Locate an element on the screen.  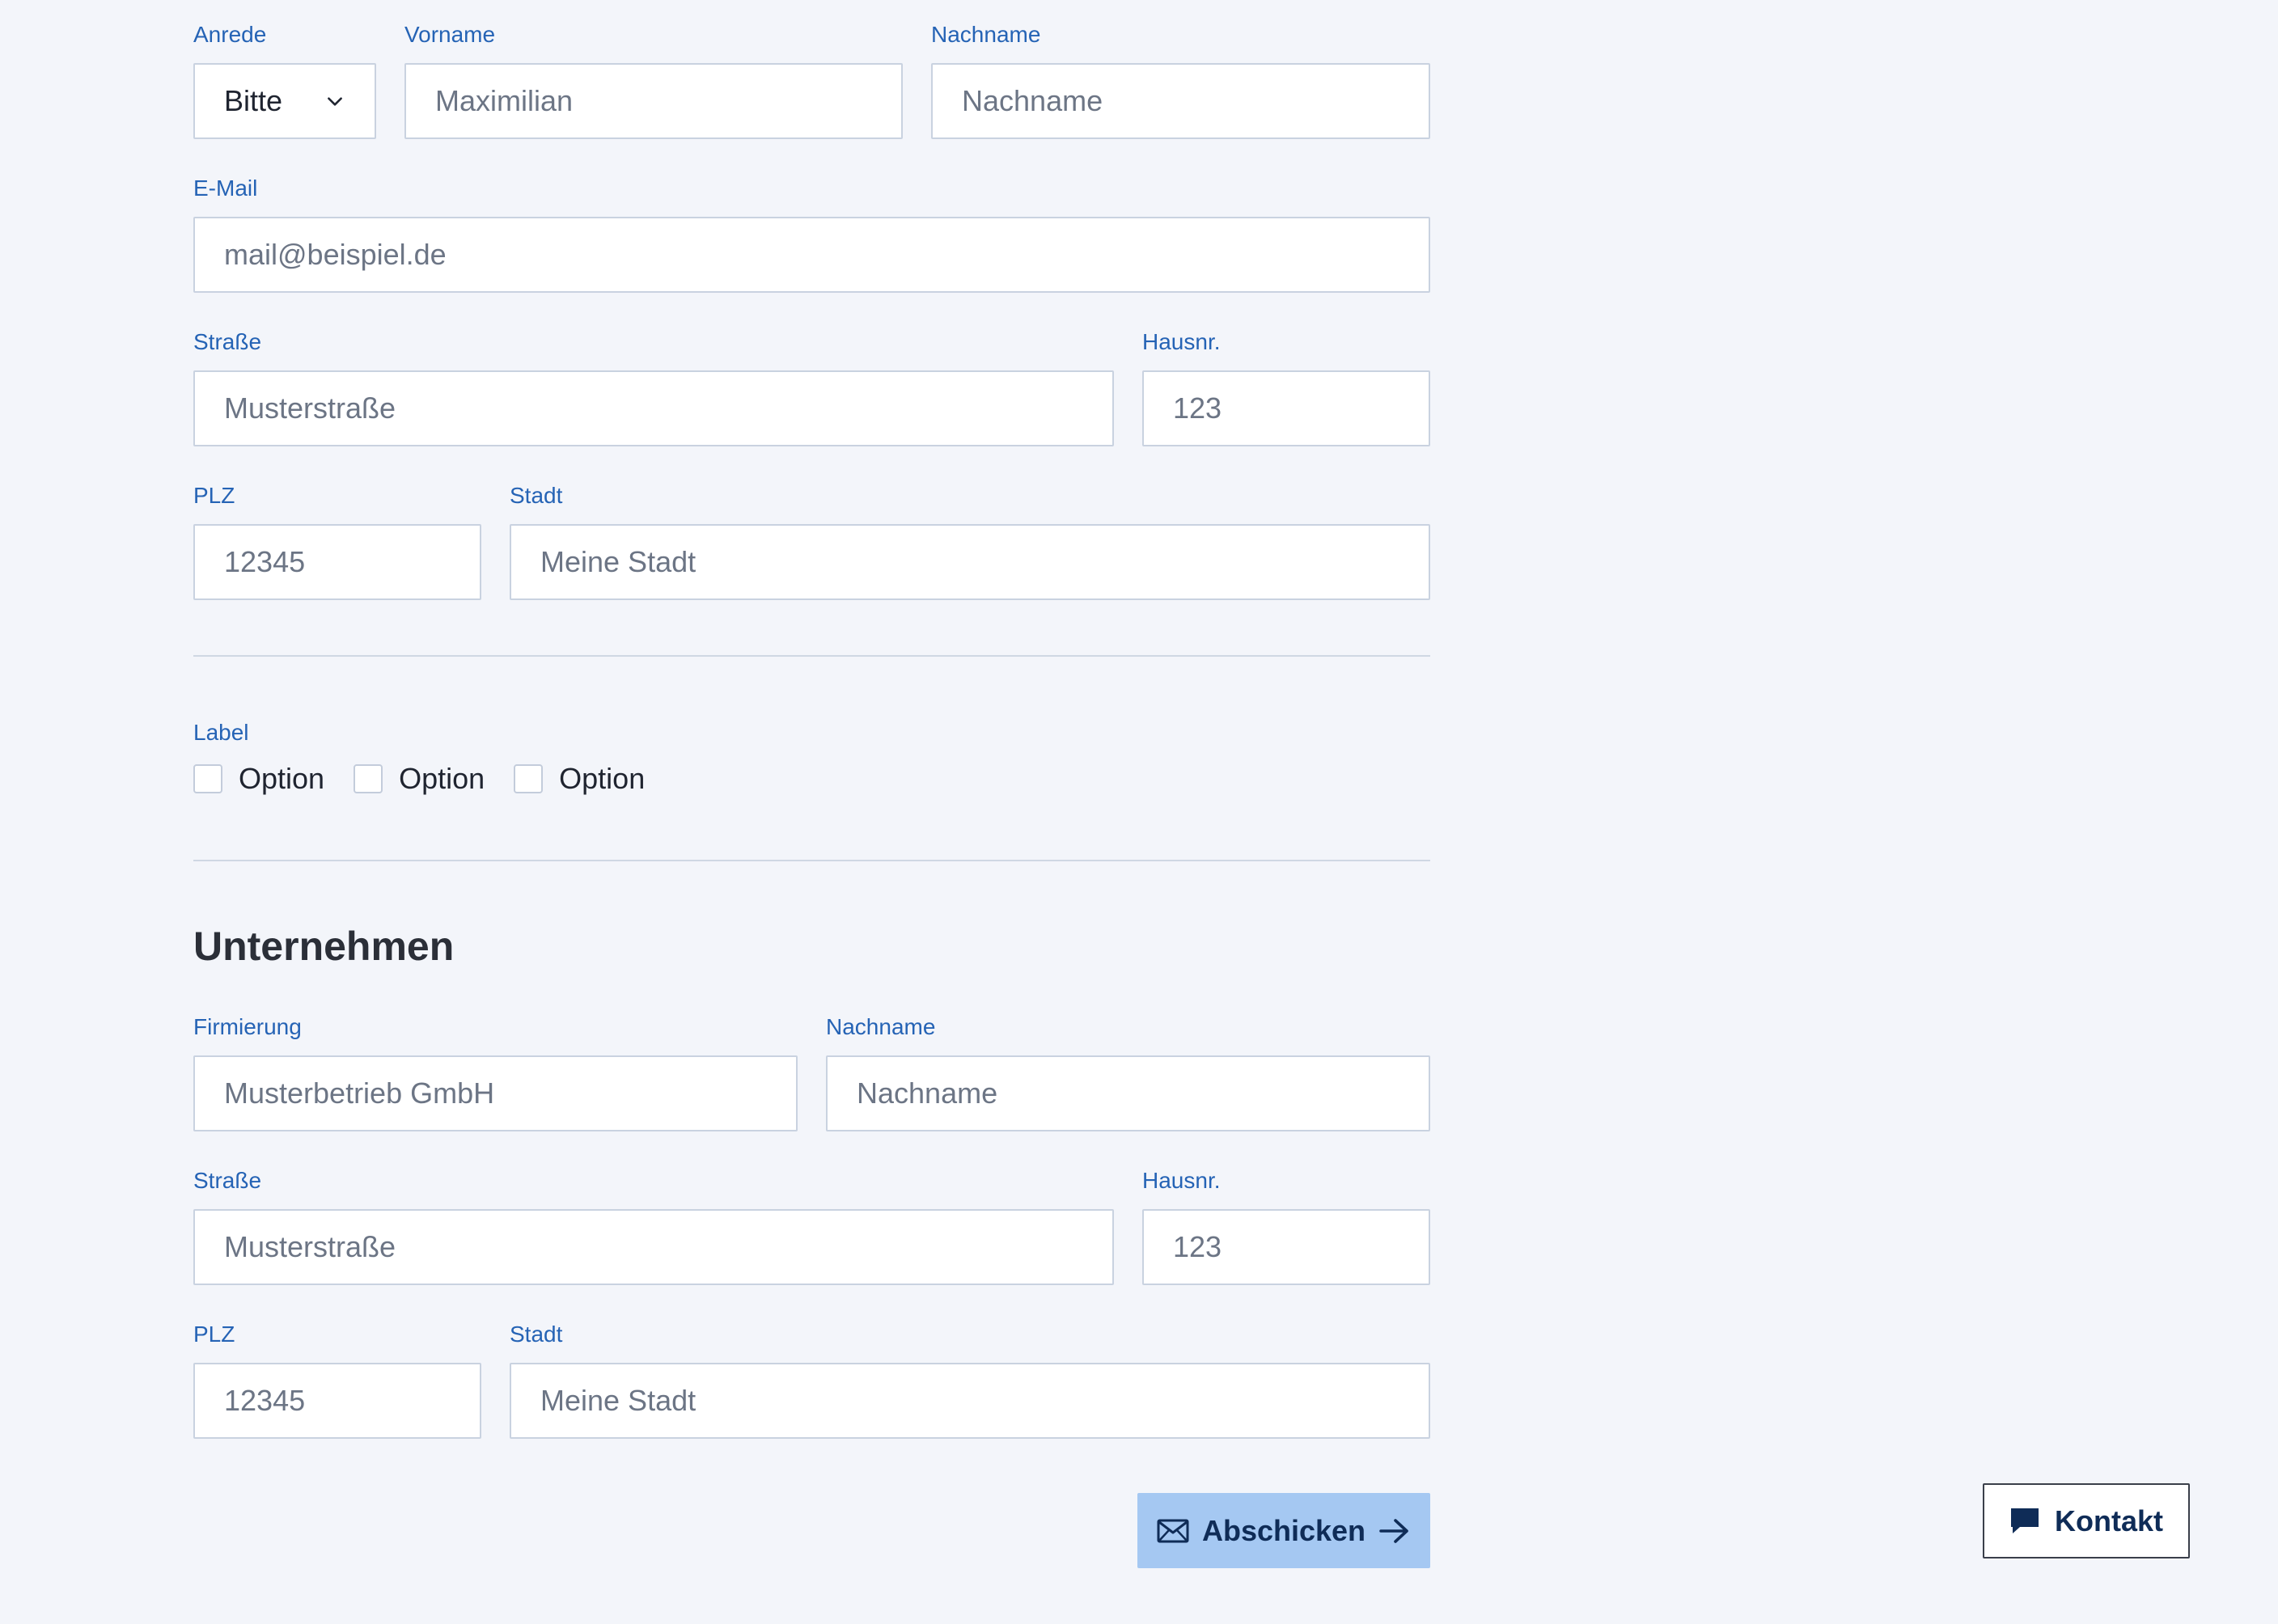
option-checkbox-3: Option is located at coordinates (579, 779).